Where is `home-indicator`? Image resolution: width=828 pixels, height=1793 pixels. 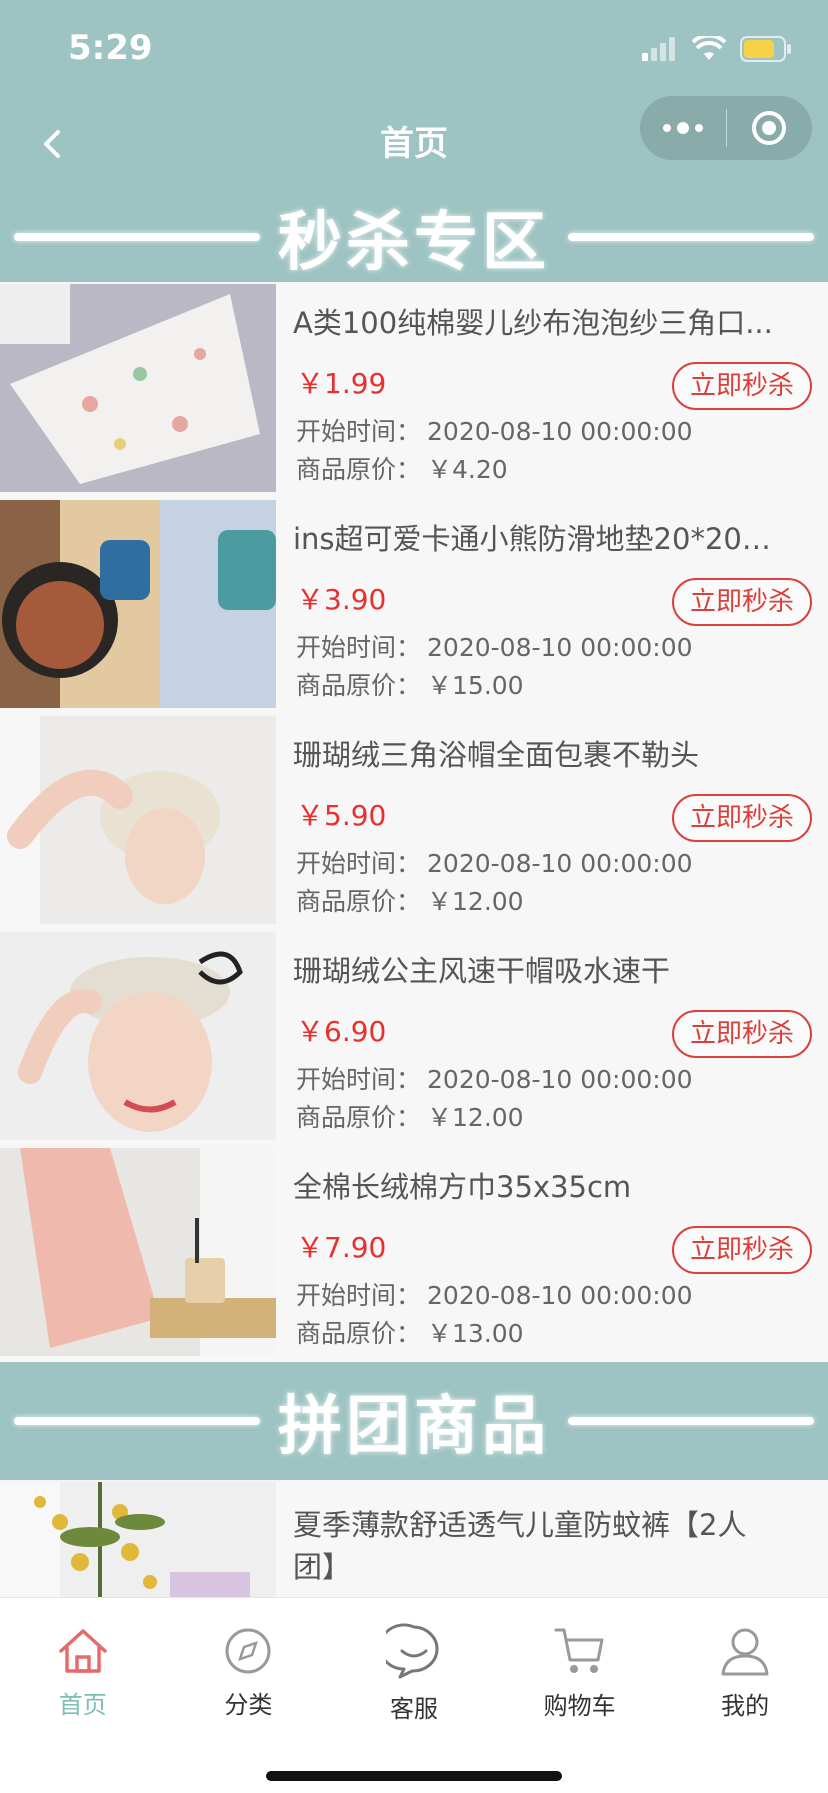
home-indicator is located at coordinates (414, 1776).